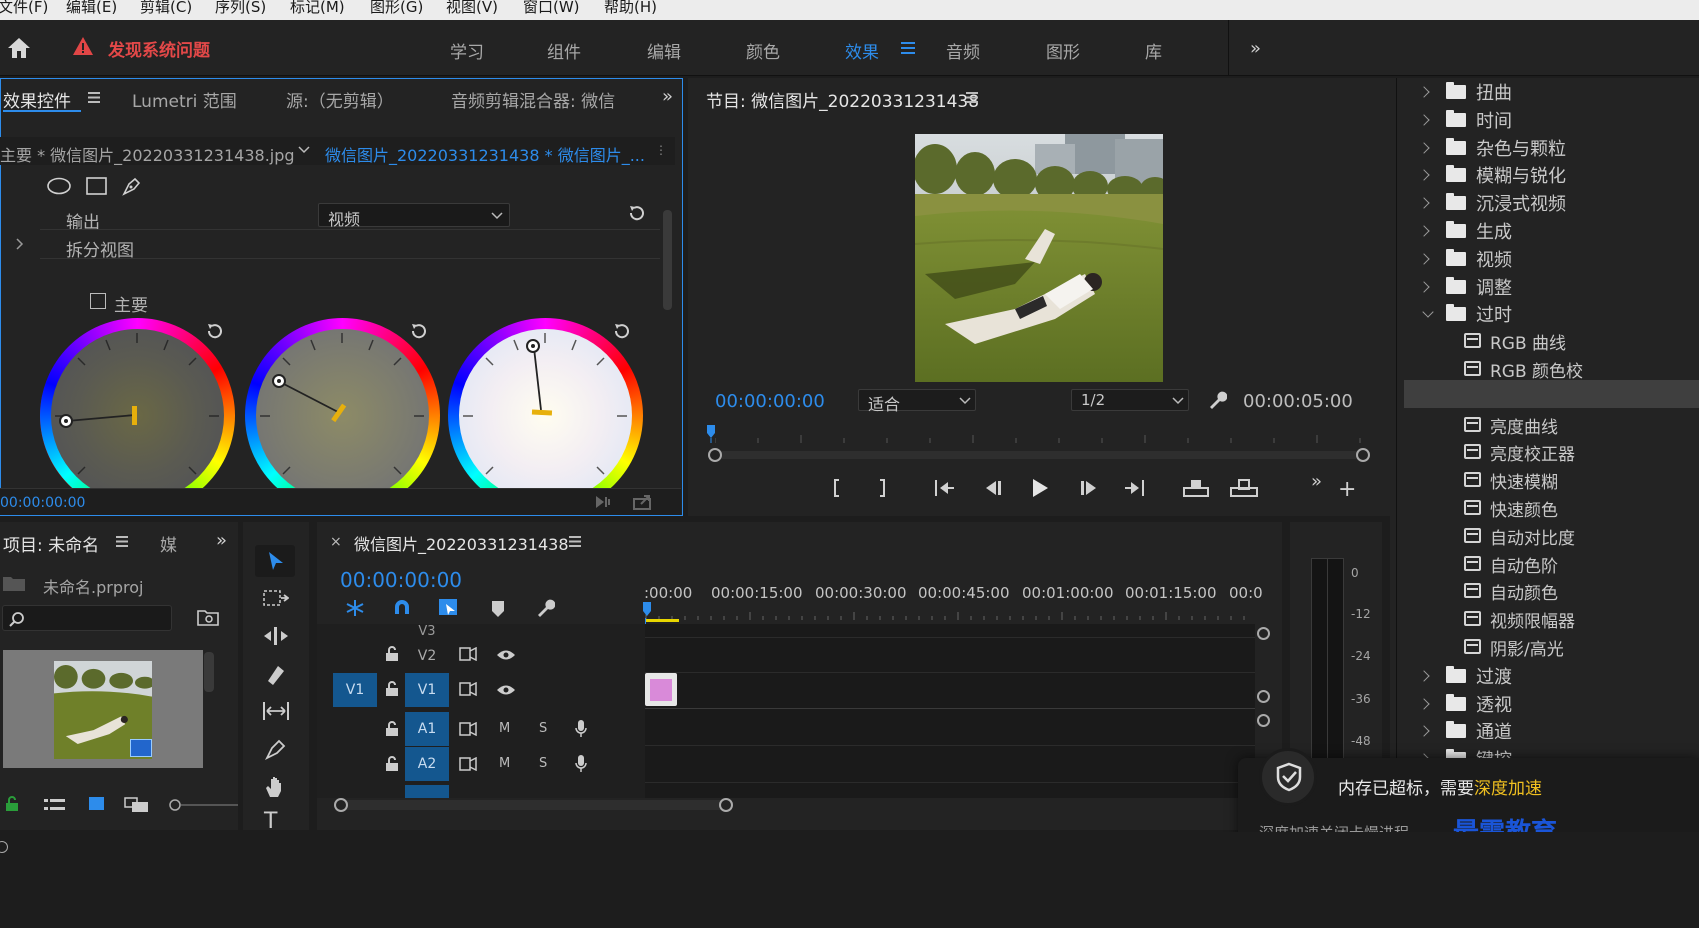 This screenshot has height=928, width=1699. Describe the element at coordinates (1153, 50) in the screenshot. I see `workspace-libraries: 库` at that location.